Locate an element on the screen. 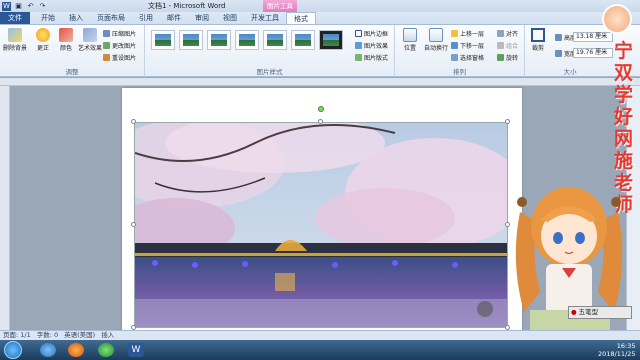 The image size is (640, 360). send-backward-button: 下移一层 is located at coordinates (467, 45).